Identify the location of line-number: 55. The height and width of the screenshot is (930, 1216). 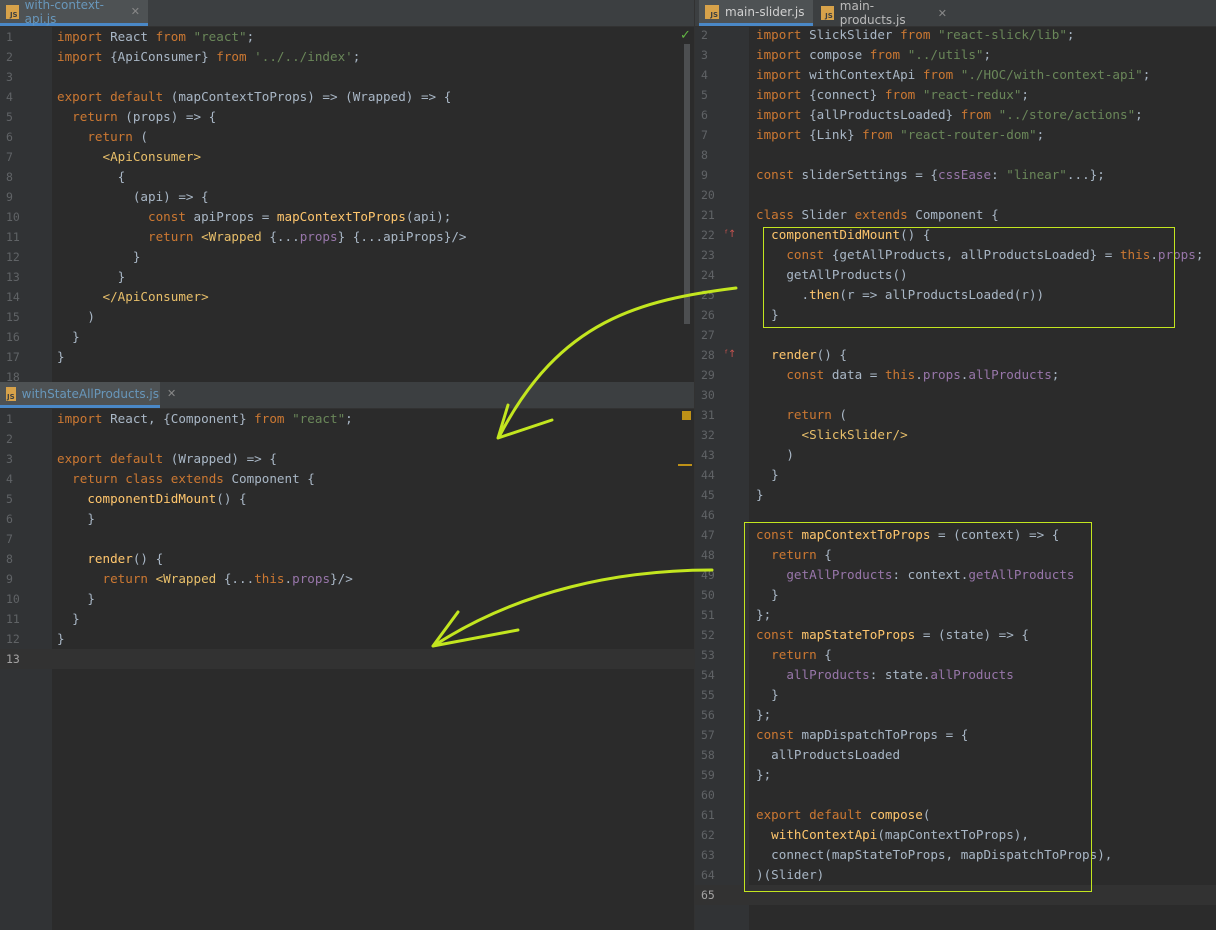
(708, 695).